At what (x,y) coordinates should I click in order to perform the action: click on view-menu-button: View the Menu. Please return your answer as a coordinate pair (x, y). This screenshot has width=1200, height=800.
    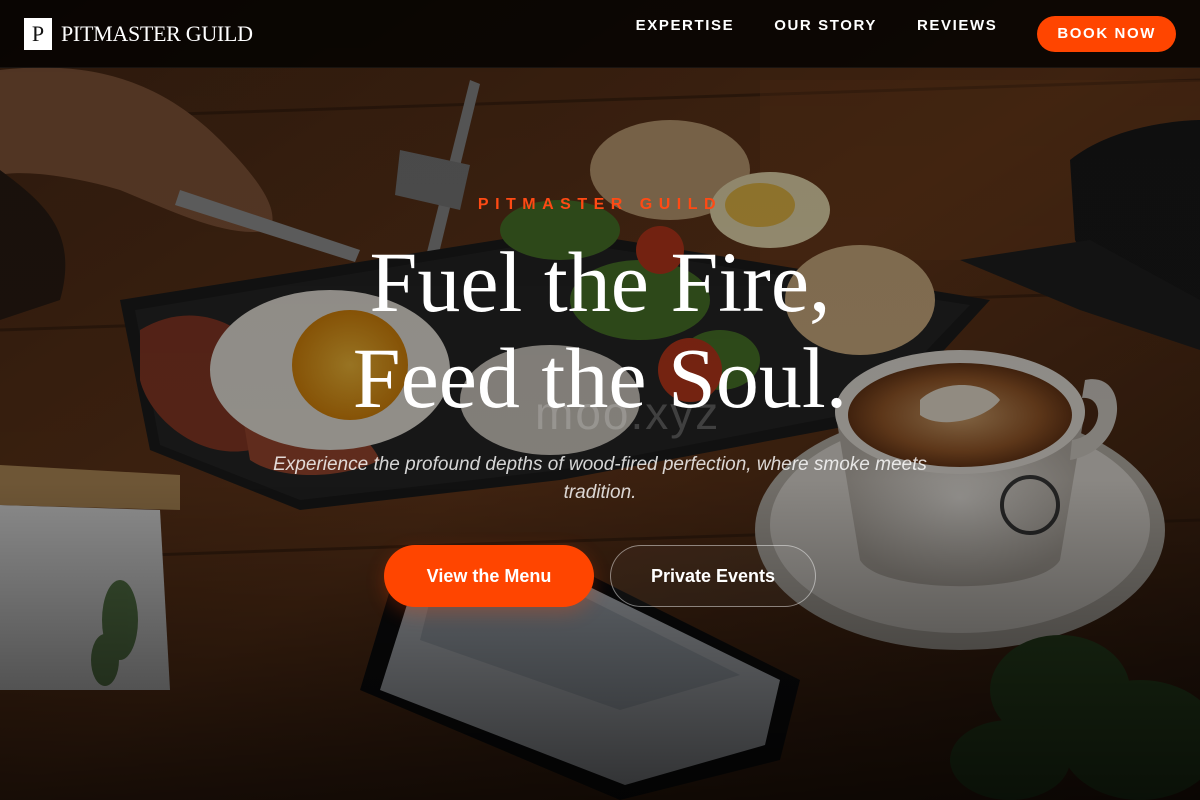
    Looking at the image, I should click on (489, 576).